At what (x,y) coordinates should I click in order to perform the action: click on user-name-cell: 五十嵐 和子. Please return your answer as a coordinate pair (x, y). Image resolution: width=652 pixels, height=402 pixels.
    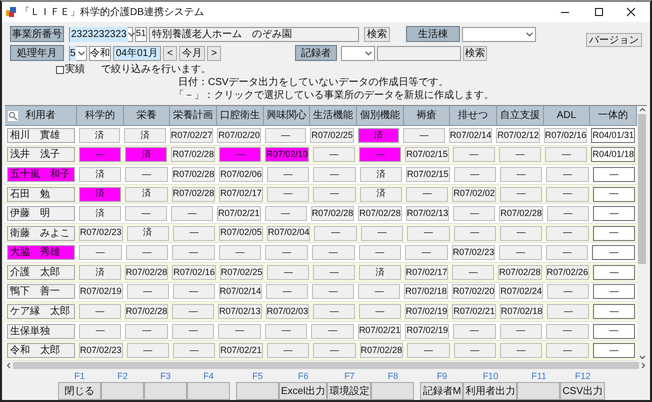
    Looking at the image, I should click on (41, 174).